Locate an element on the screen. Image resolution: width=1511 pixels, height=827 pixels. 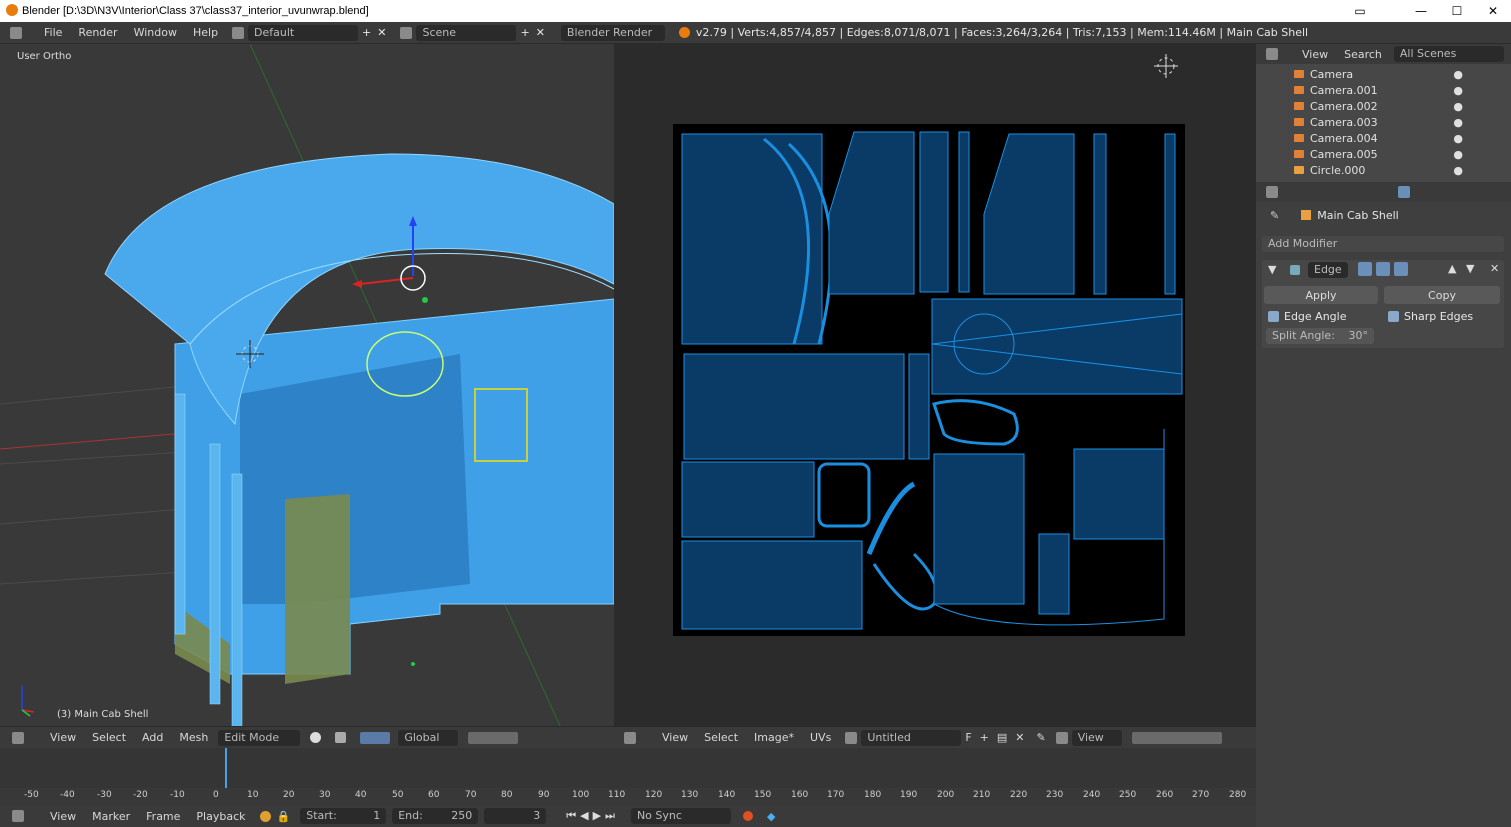
record-icon is located at coordinates (265, 816).